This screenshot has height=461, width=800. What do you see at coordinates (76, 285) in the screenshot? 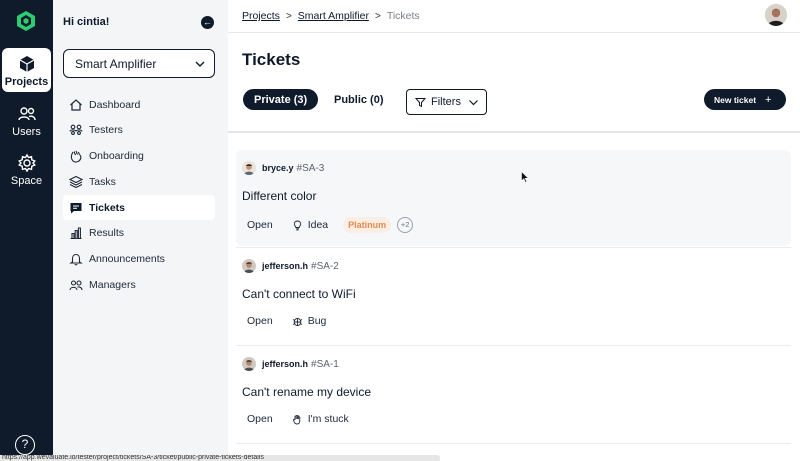
I see `managers-icon` at bounding box center [76, 285].